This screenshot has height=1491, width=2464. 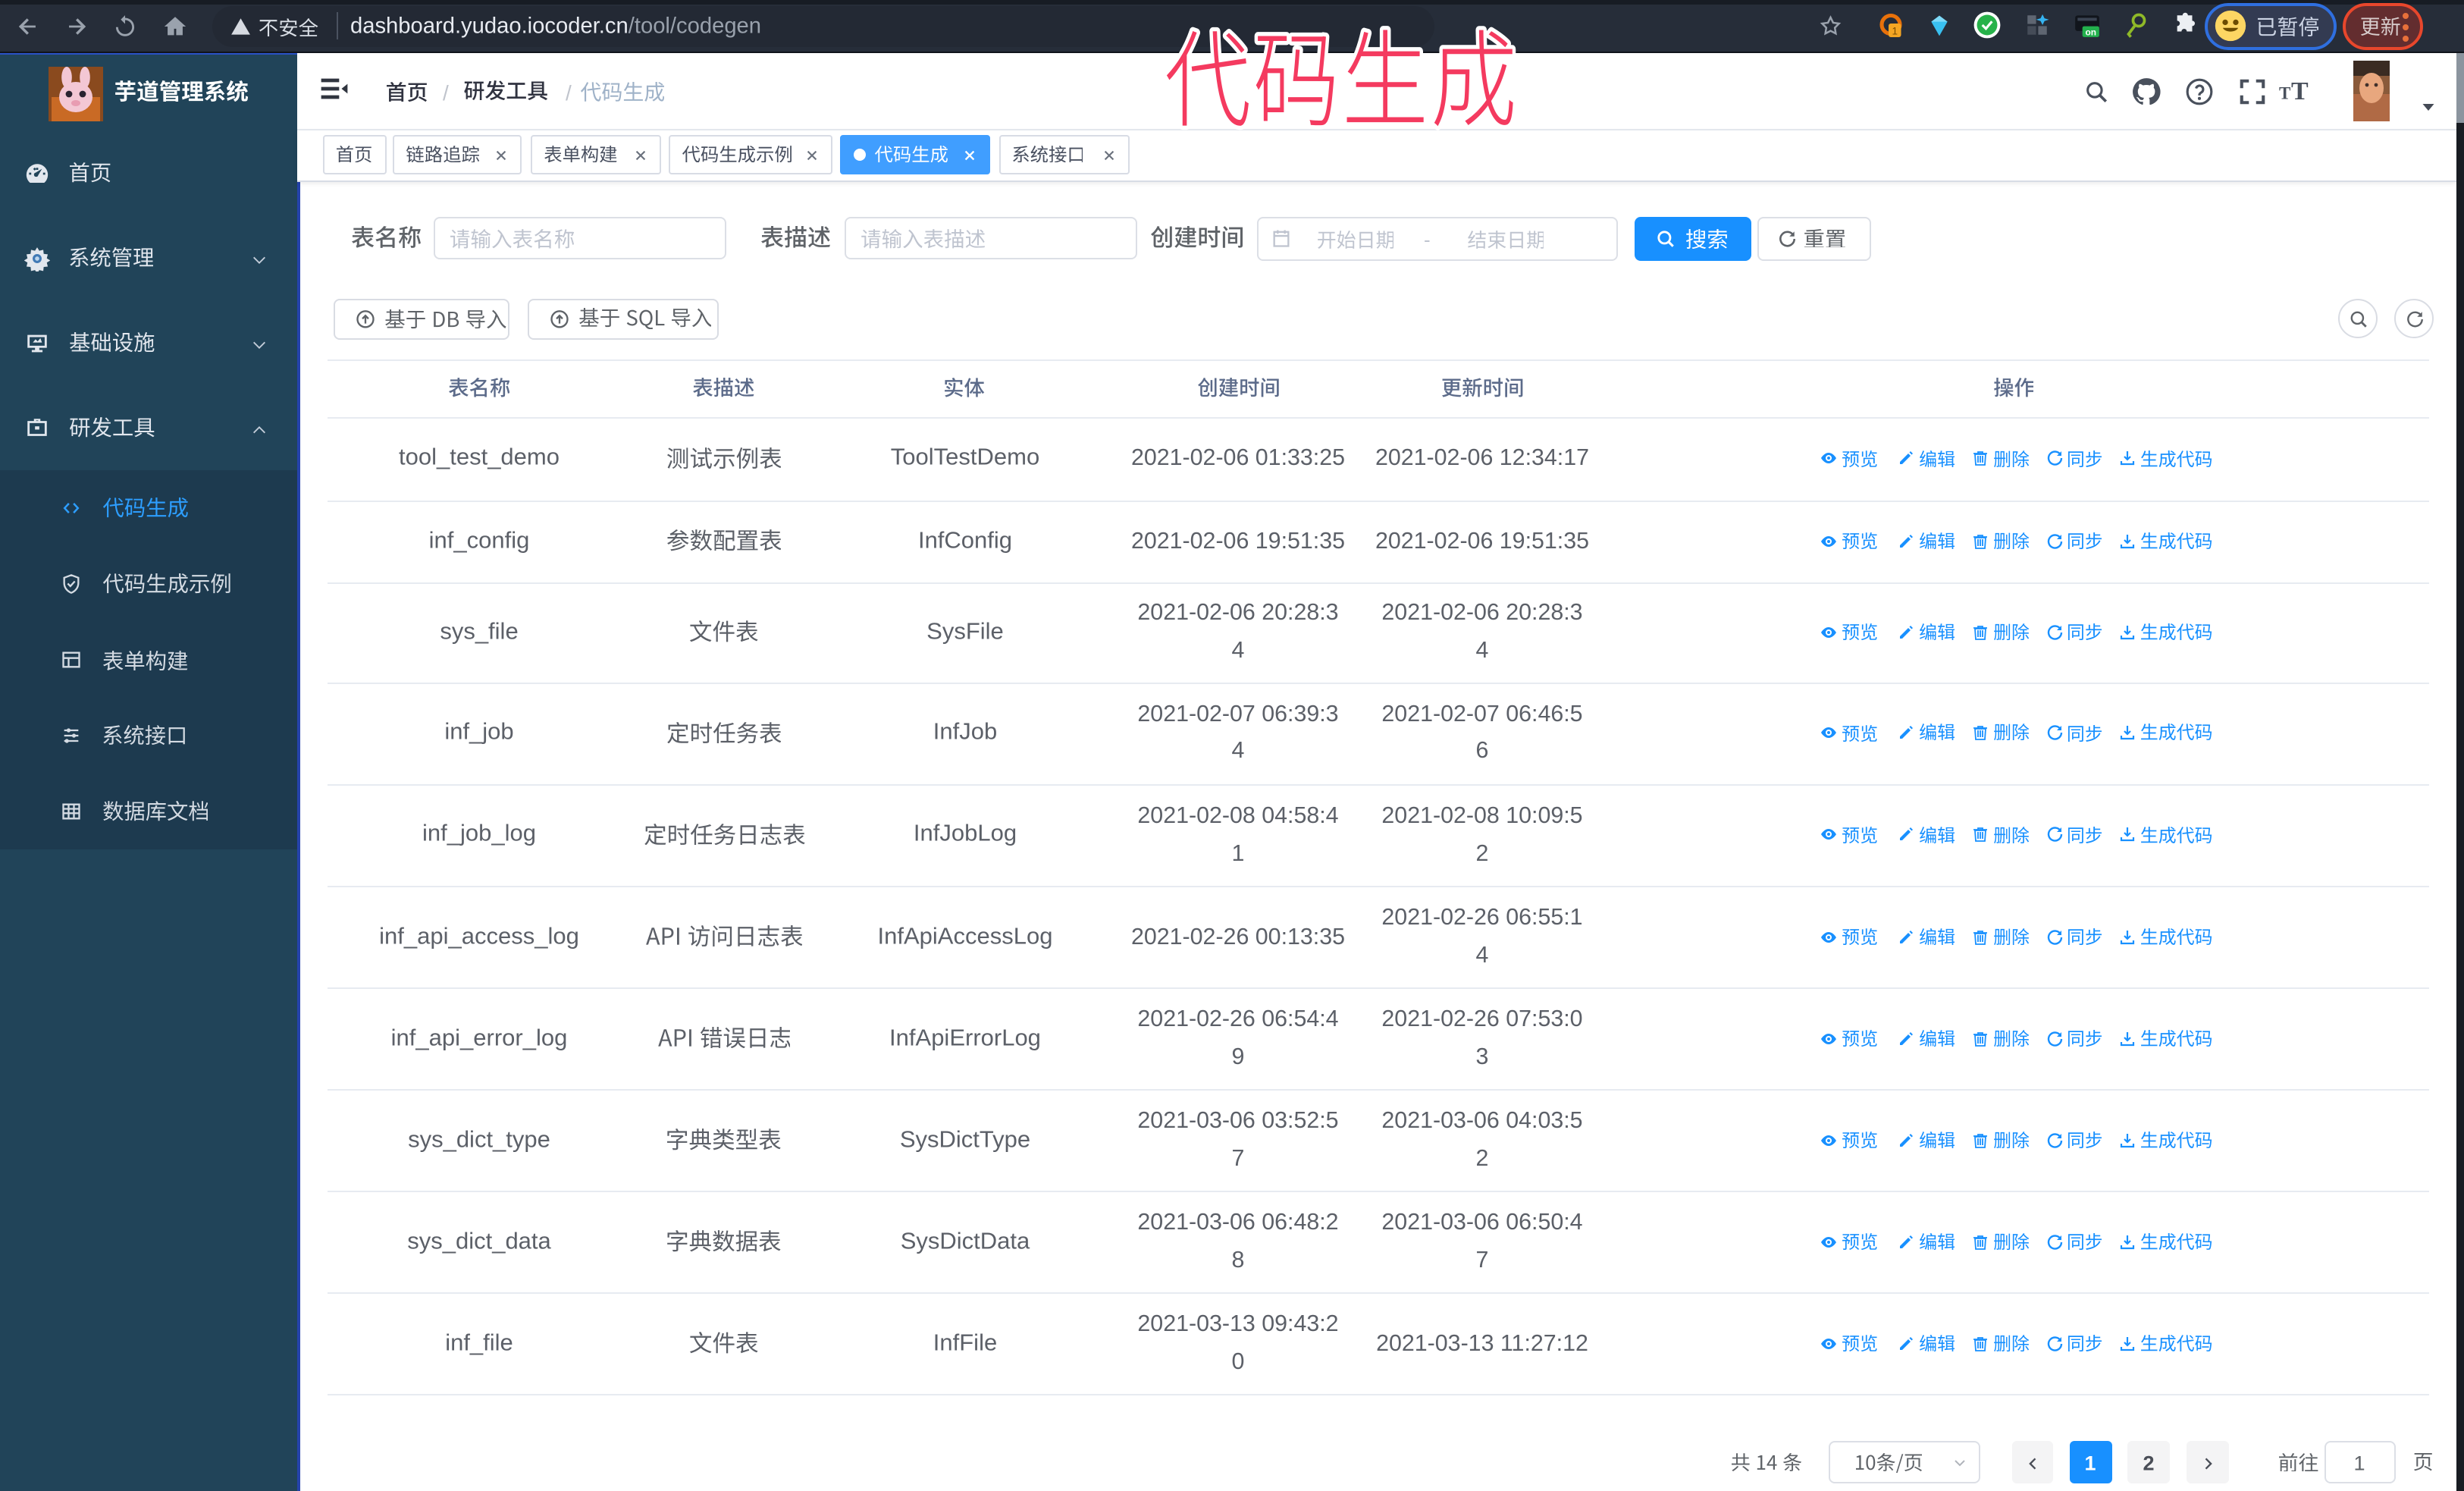 I want to click on svg-text: 1, so click(x=1895, y=30).